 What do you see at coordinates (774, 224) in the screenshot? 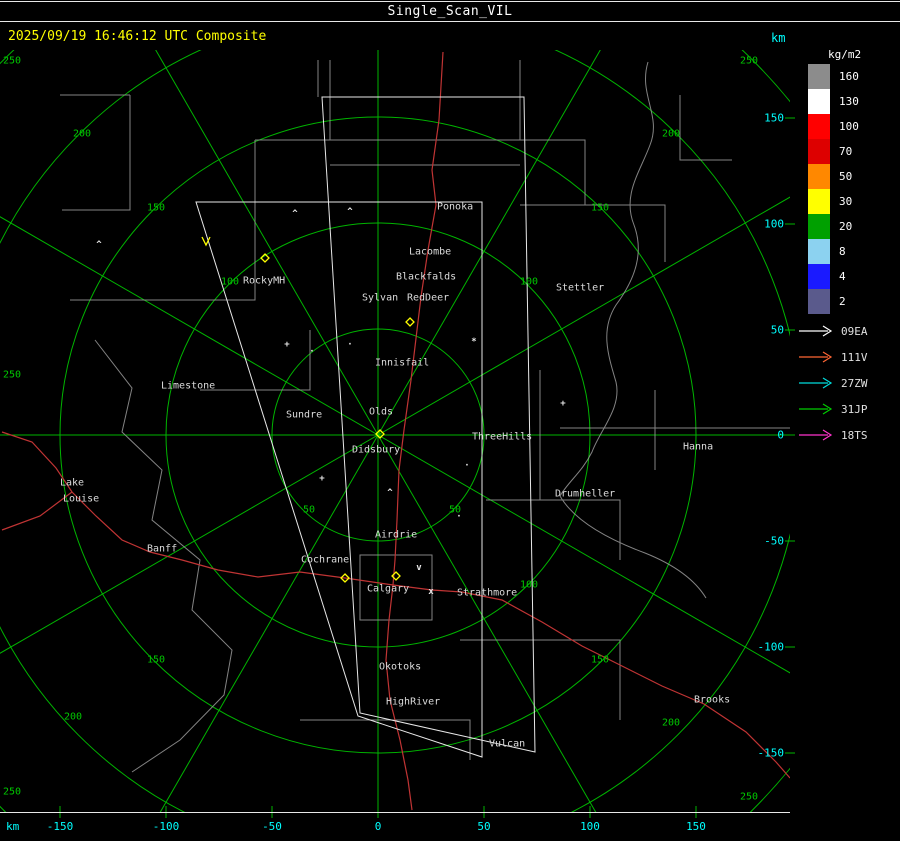
I see `y-axis-tick-label: 100` at bounding box center [774, 224].